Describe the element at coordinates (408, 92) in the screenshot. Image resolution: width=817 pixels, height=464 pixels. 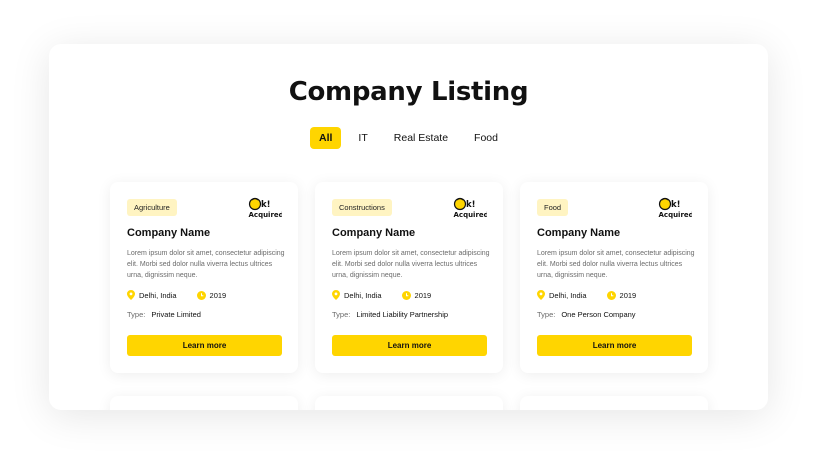
I see `page-title: Company Listing` at that location.